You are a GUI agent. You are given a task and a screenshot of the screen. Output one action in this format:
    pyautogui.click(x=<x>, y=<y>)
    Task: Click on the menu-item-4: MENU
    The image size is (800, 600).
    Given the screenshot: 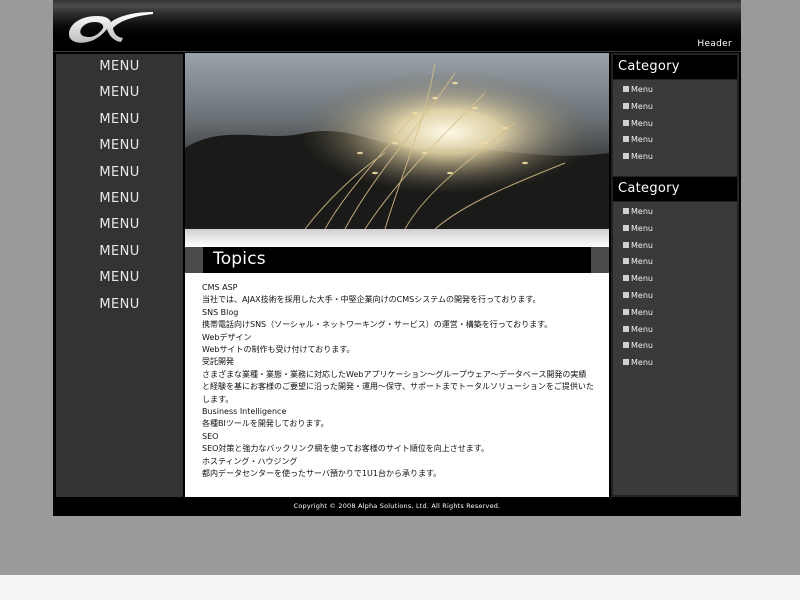 What is the action you would take?
    pyautogui.click(x=119, y=146)
    